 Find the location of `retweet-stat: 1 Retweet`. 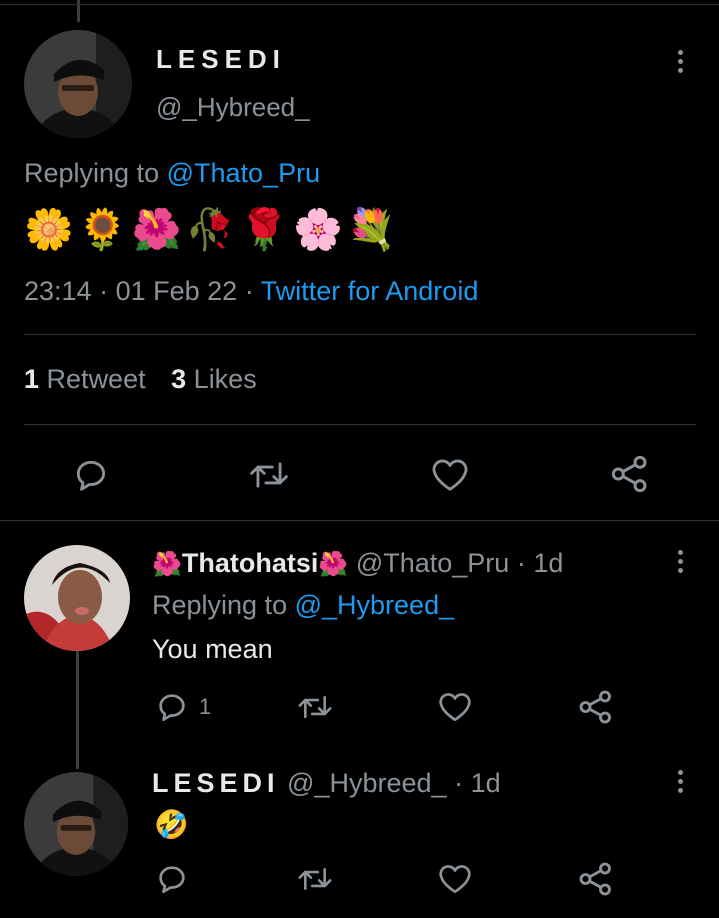

retweet-stat: 1 Retweet is located at coordinates (88, 379).